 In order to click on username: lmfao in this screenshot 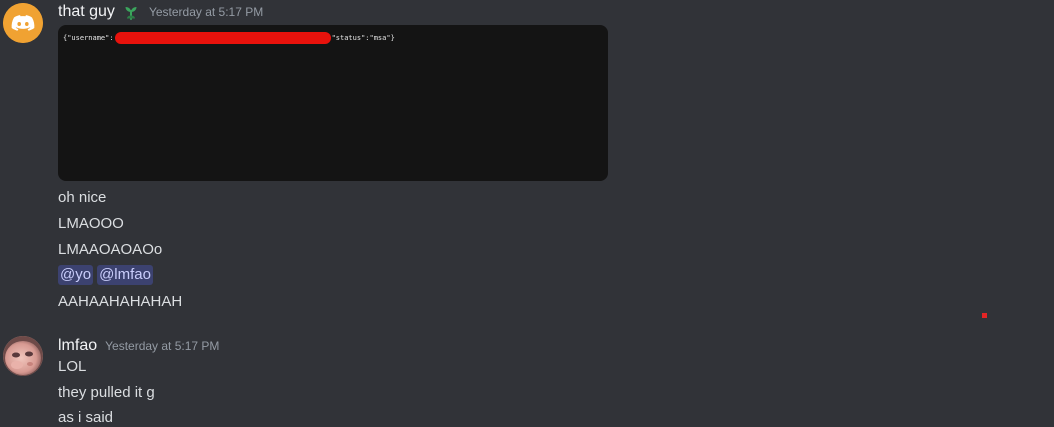, I will do `click(77, 346)`.